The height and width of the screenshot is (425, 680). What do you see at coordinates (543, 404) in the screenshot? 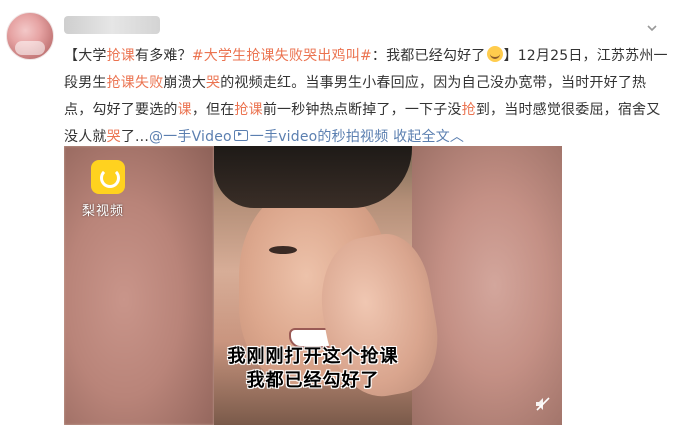
I see `mute-icon` at bounding box center [543, 404].